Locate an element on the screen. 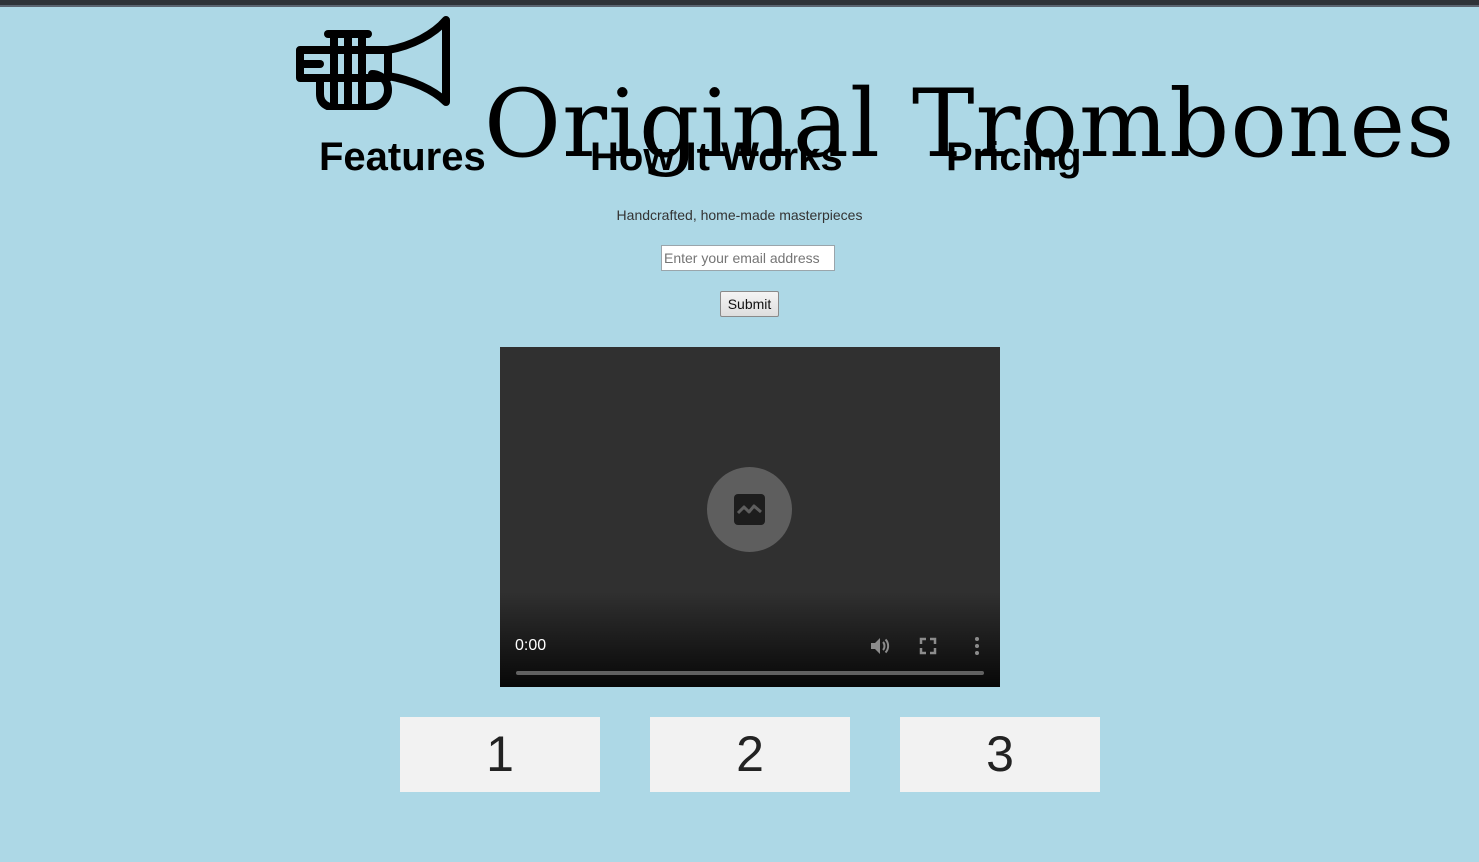 The height and width of the screenshot is (862, 1479). nav-link-features: Features is located at coordinates (402, 157).